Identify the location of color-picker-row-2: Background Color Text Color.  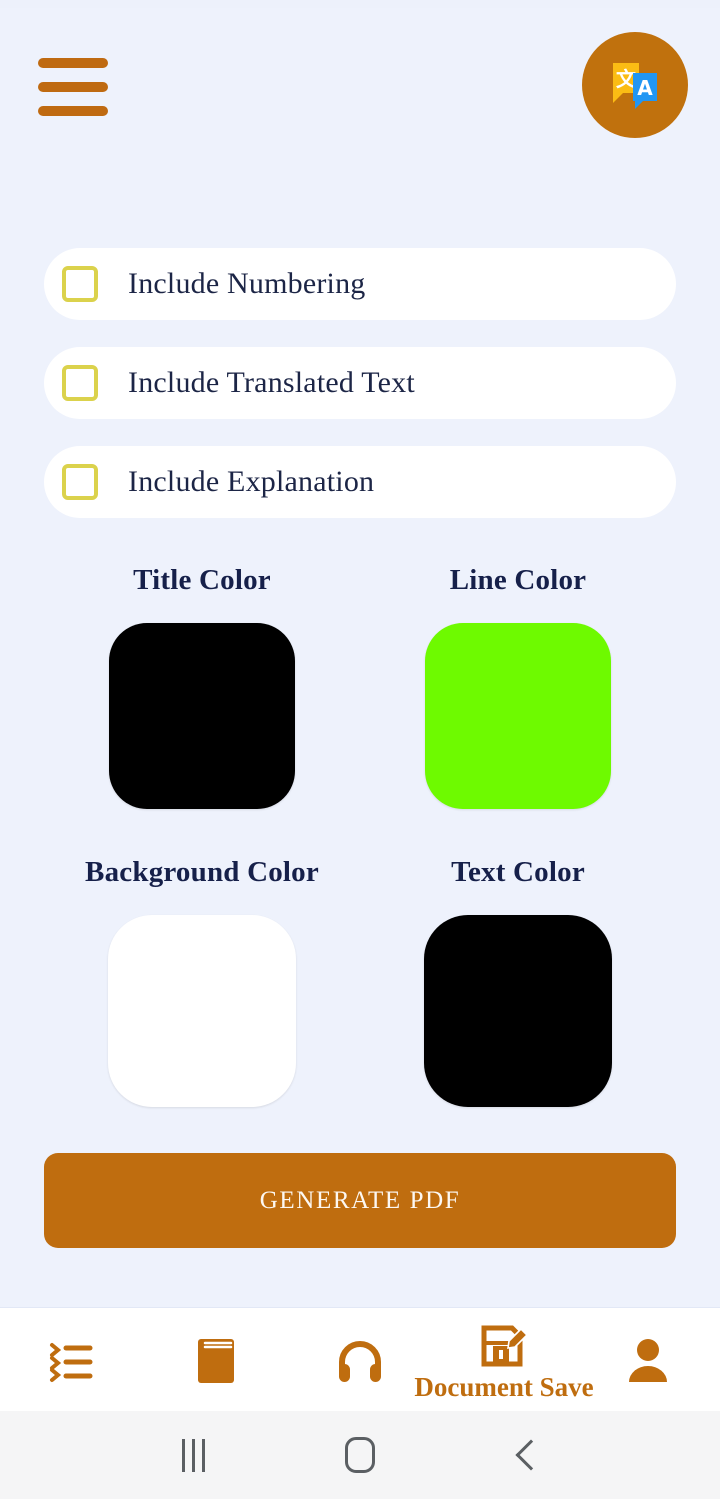
(360, 981).